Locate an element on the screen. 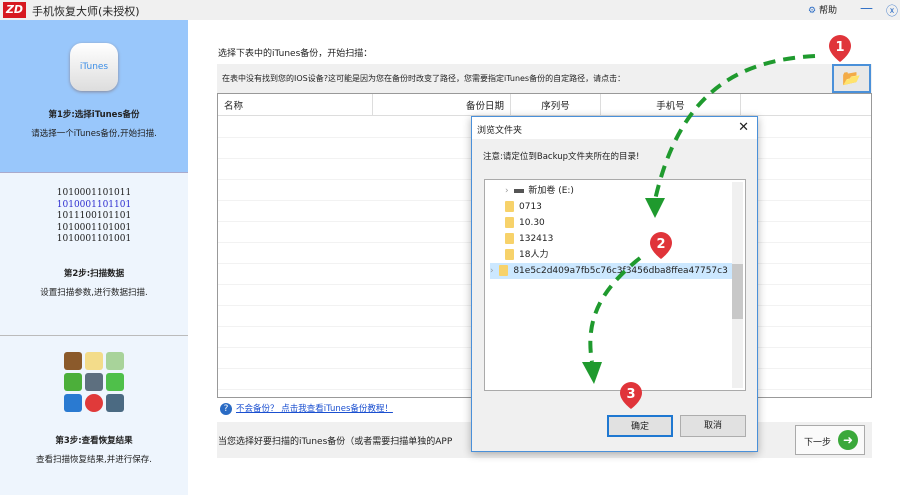 Image resolution: width=900 pixels, height=495 pixels. col-serial: 序列号 is located at coordinates (556, 104).